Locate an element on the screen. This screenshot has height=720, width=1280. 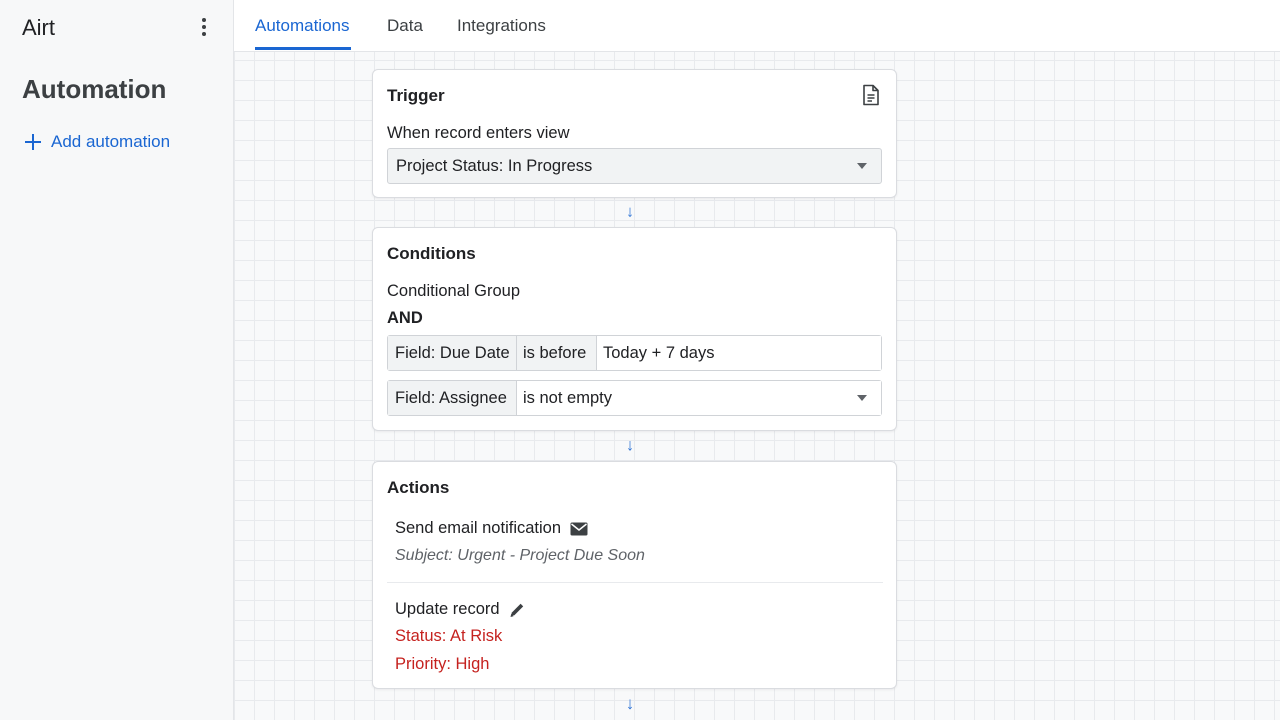
active-tab-indicator is located at coordinates (303, 48).